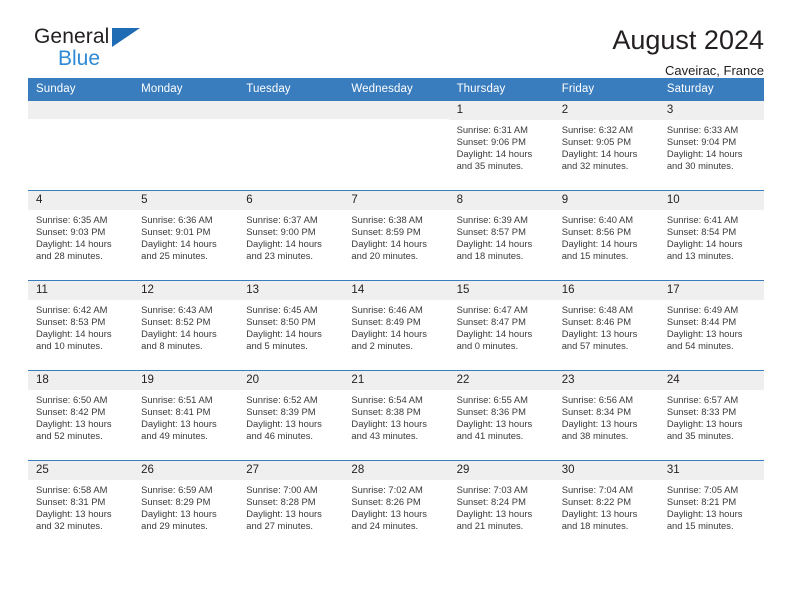 This screenshot has height=612, width=792. What do you see at coordinates (291, 380) in the screenshot?
I see `day-number: 20` at bounding box center [291, 380].